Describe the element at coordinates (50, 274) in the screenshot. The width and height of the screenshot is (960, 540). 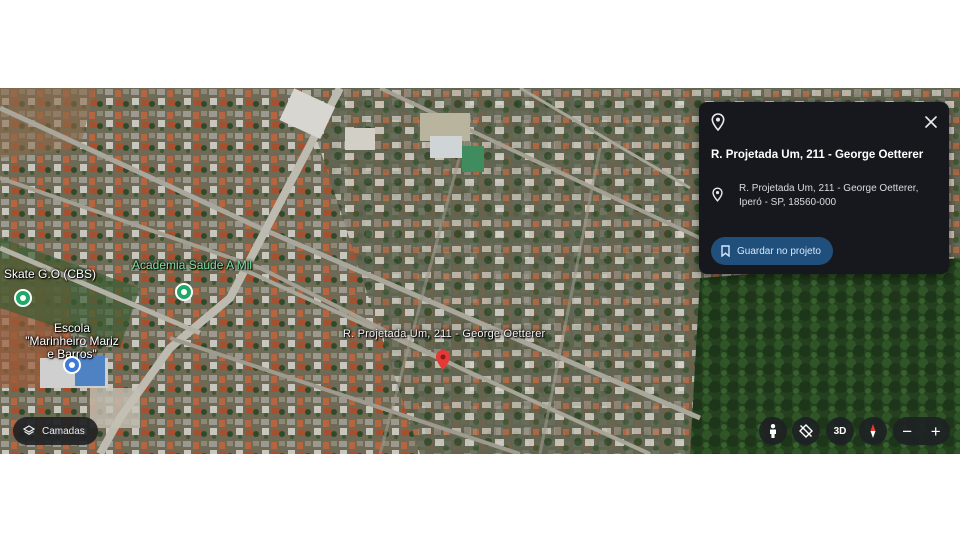
I see `map-label-skate: Skate G.O (CBS)` at that location.